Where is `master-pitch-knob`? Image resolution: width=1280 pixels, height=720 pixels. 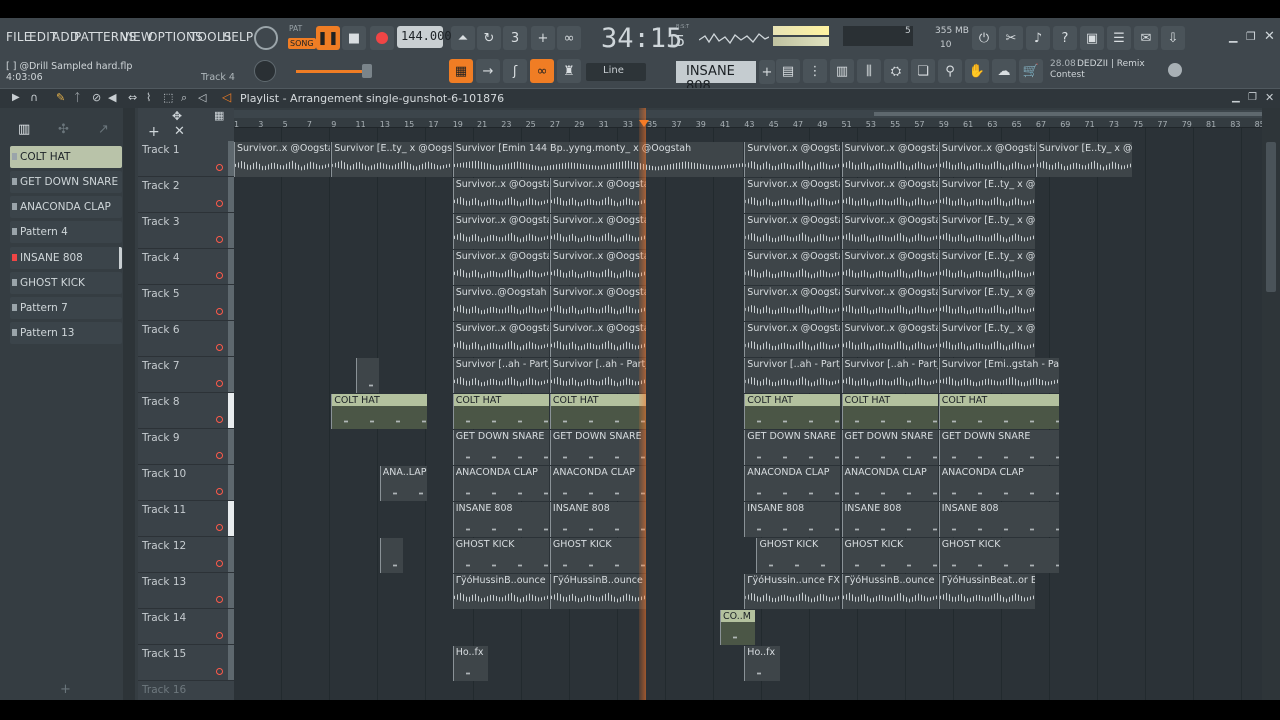 master-pitch-knob is located at coordinates (265, 71).